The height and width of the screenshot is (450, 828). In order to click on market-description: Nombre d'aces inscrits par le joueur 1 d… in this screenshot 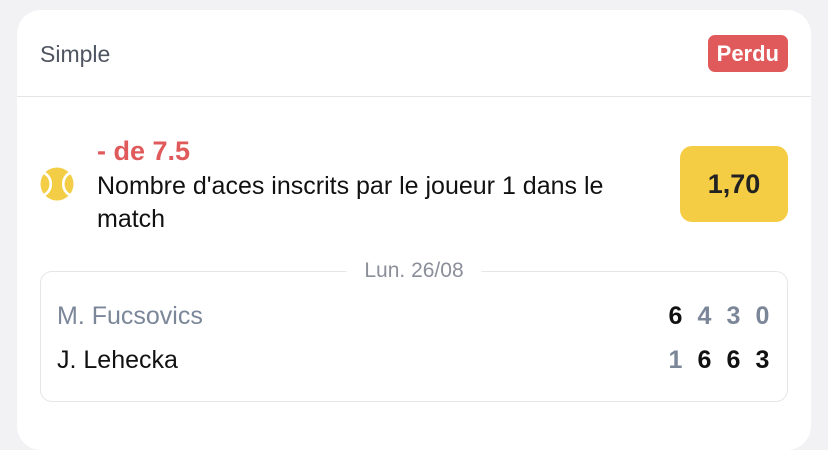, I will do `click(350, 202)`.